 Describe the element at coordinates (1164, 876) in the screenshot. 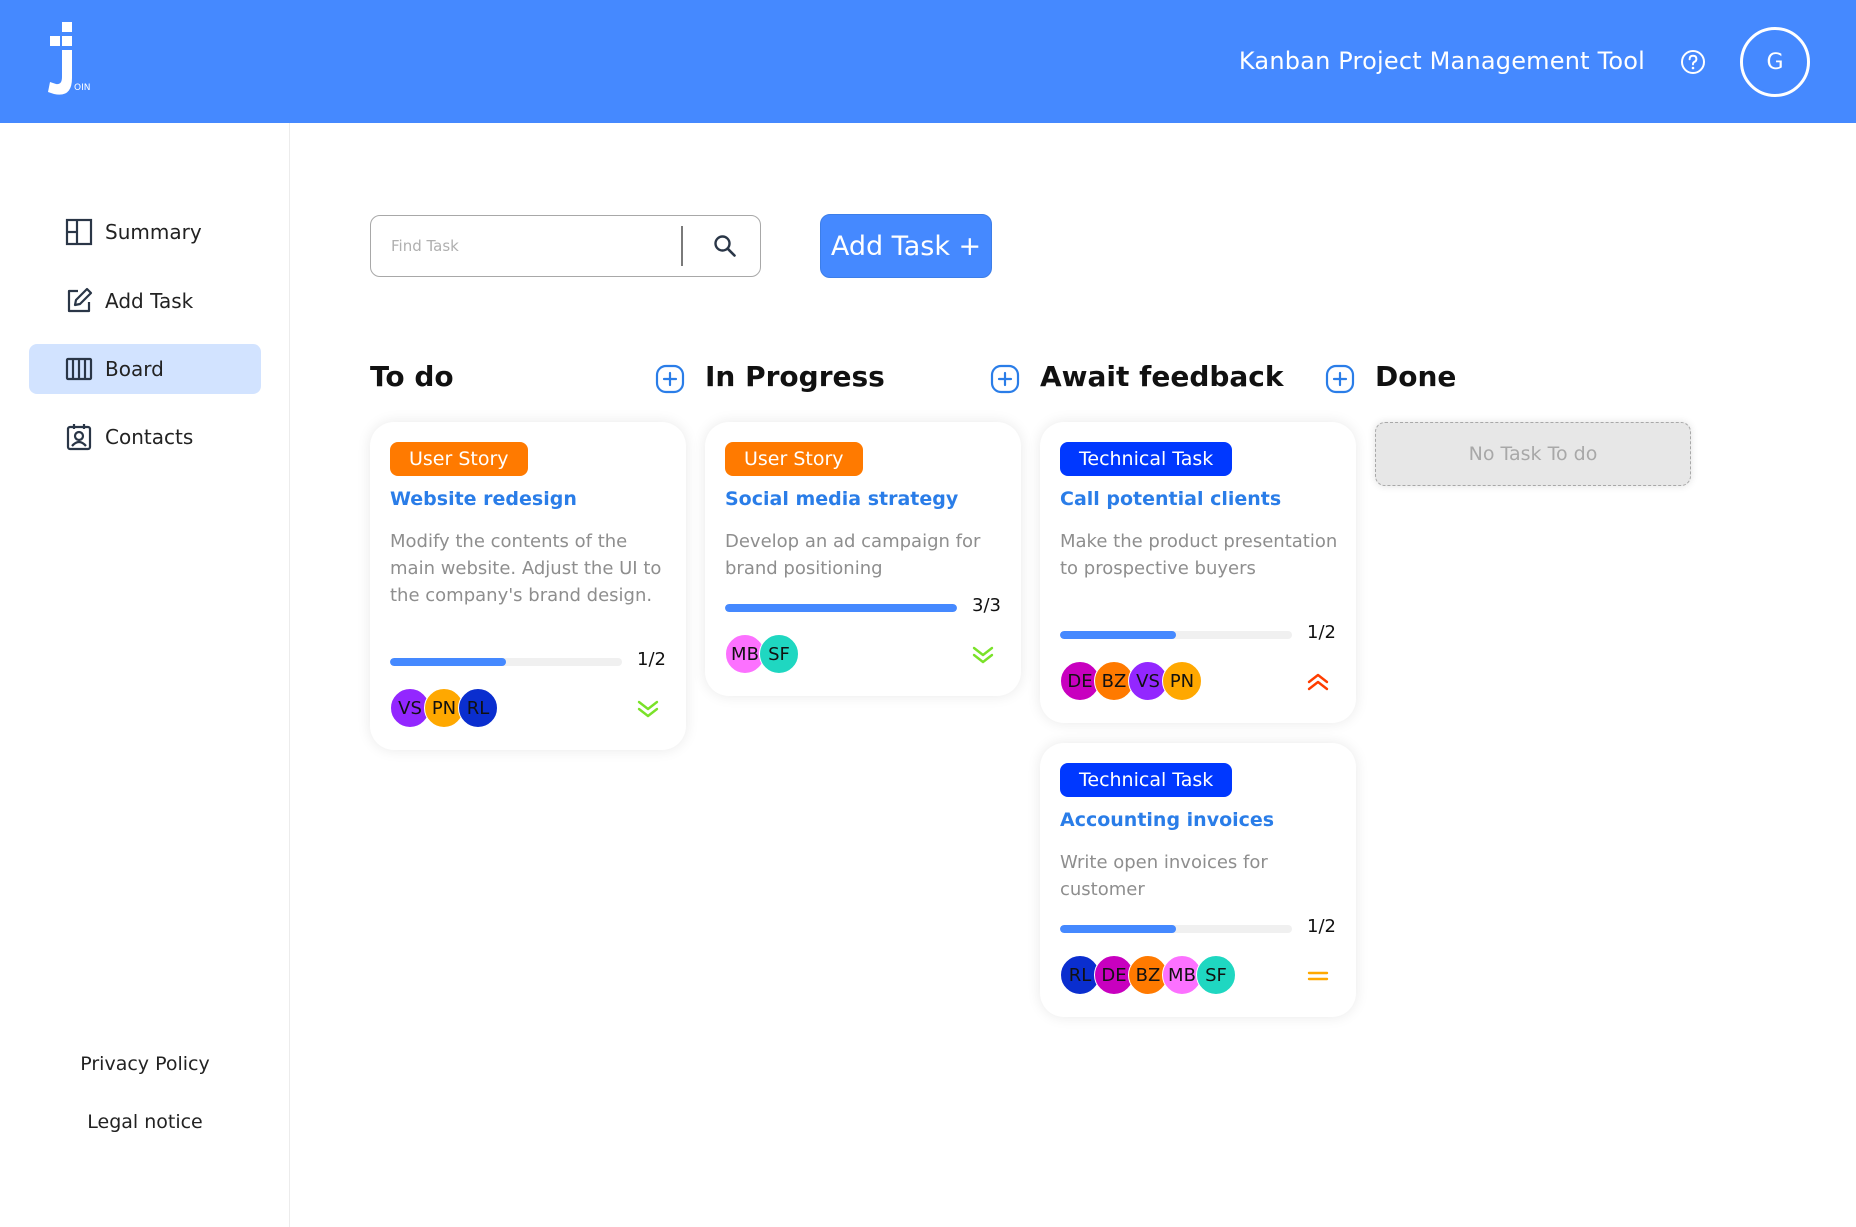

I see `card-description: Write open invoices for customer` at that location.